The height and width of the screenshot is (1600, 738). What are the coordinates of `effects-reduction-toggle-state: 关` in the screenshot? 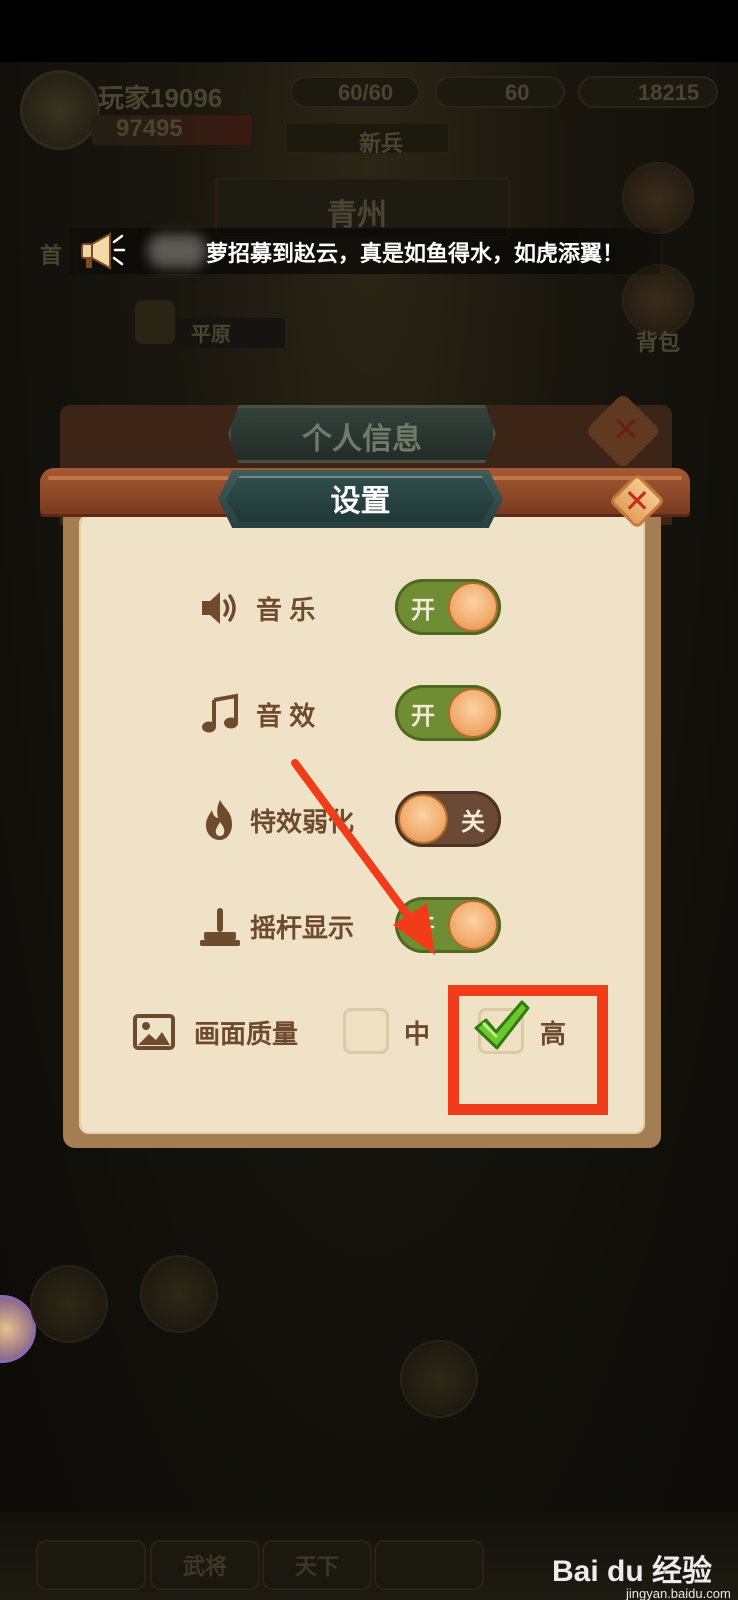 It's located at (473, 822).